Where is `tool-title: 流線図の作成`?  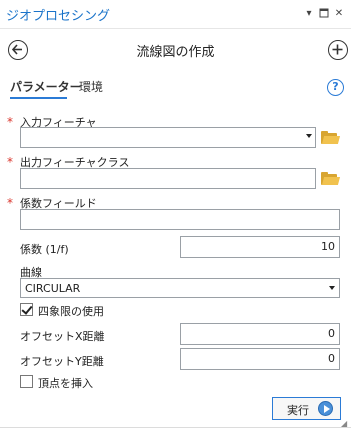
tool-title: 流線図の作成 is located at coordinates (175, 52).